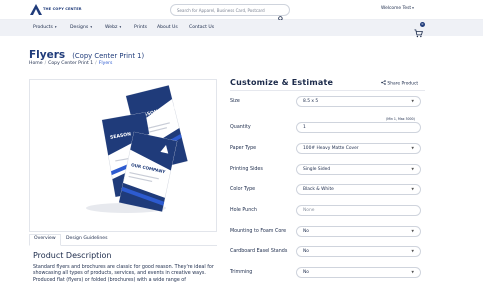 The width and height of the screenshot is (483, 288). What do you see at coordinates (258, 231) in the screenshot?
I see `foam-core-label: Mounting to Foam Core` at bounding box center [258, 231].